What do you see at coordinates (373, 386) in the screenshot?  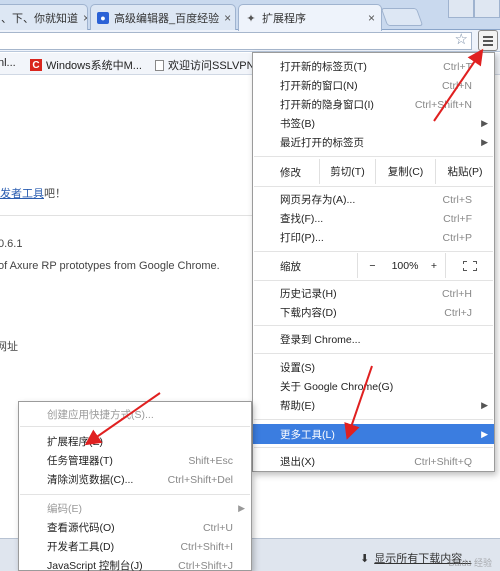 I see `menu-about-chrome: 关于 Google Chrome(G)` at bounding box center [373, 386].